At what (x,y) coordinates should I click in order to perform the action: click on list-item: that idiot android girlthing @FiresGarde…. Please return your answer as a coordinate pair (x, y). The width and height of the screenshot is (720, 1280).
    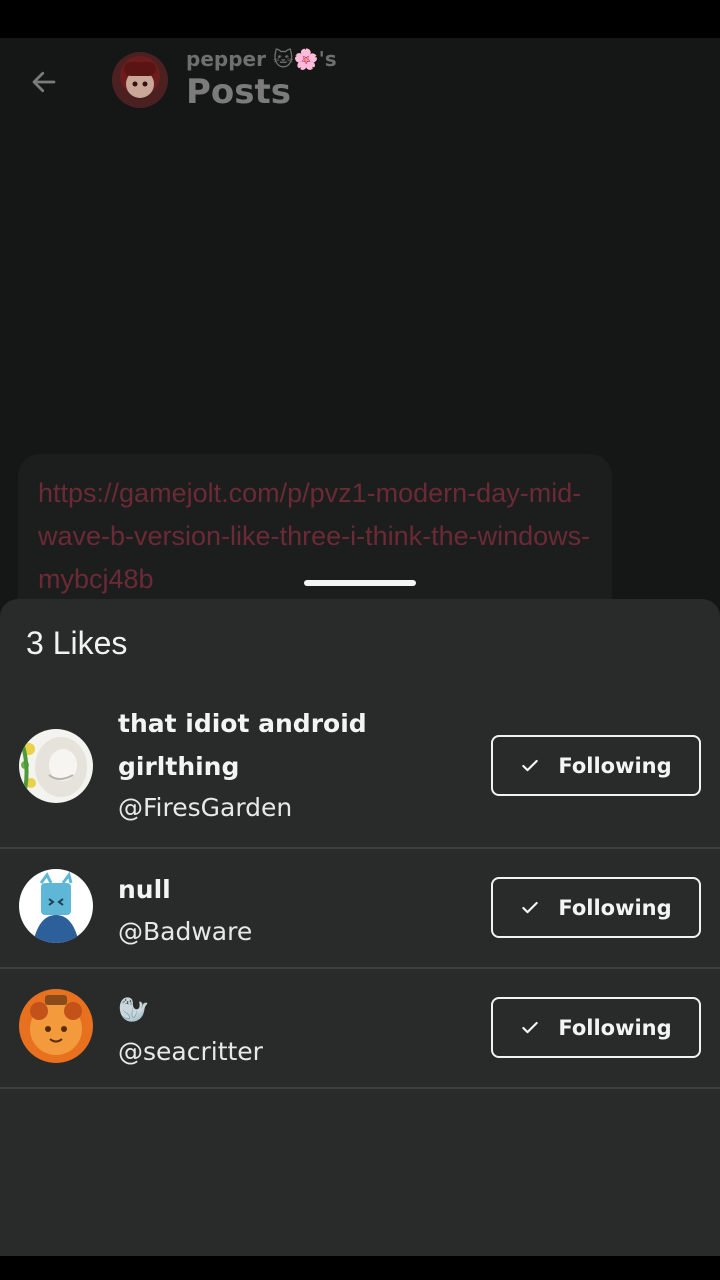
    Looking at the image, I should click on (360, 773).